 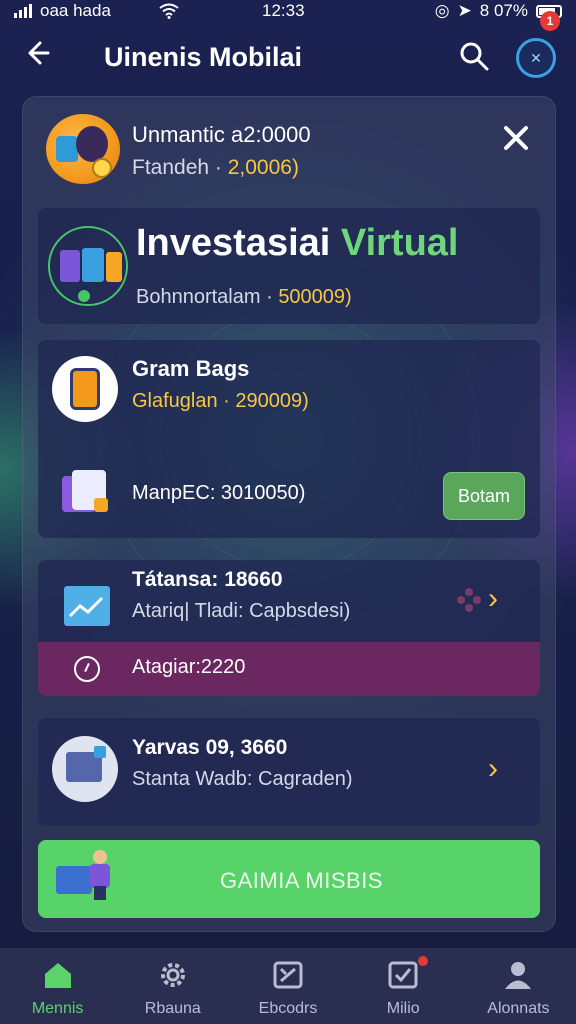 I want to click on profile-button: ✕, so click(x=536, y=58).